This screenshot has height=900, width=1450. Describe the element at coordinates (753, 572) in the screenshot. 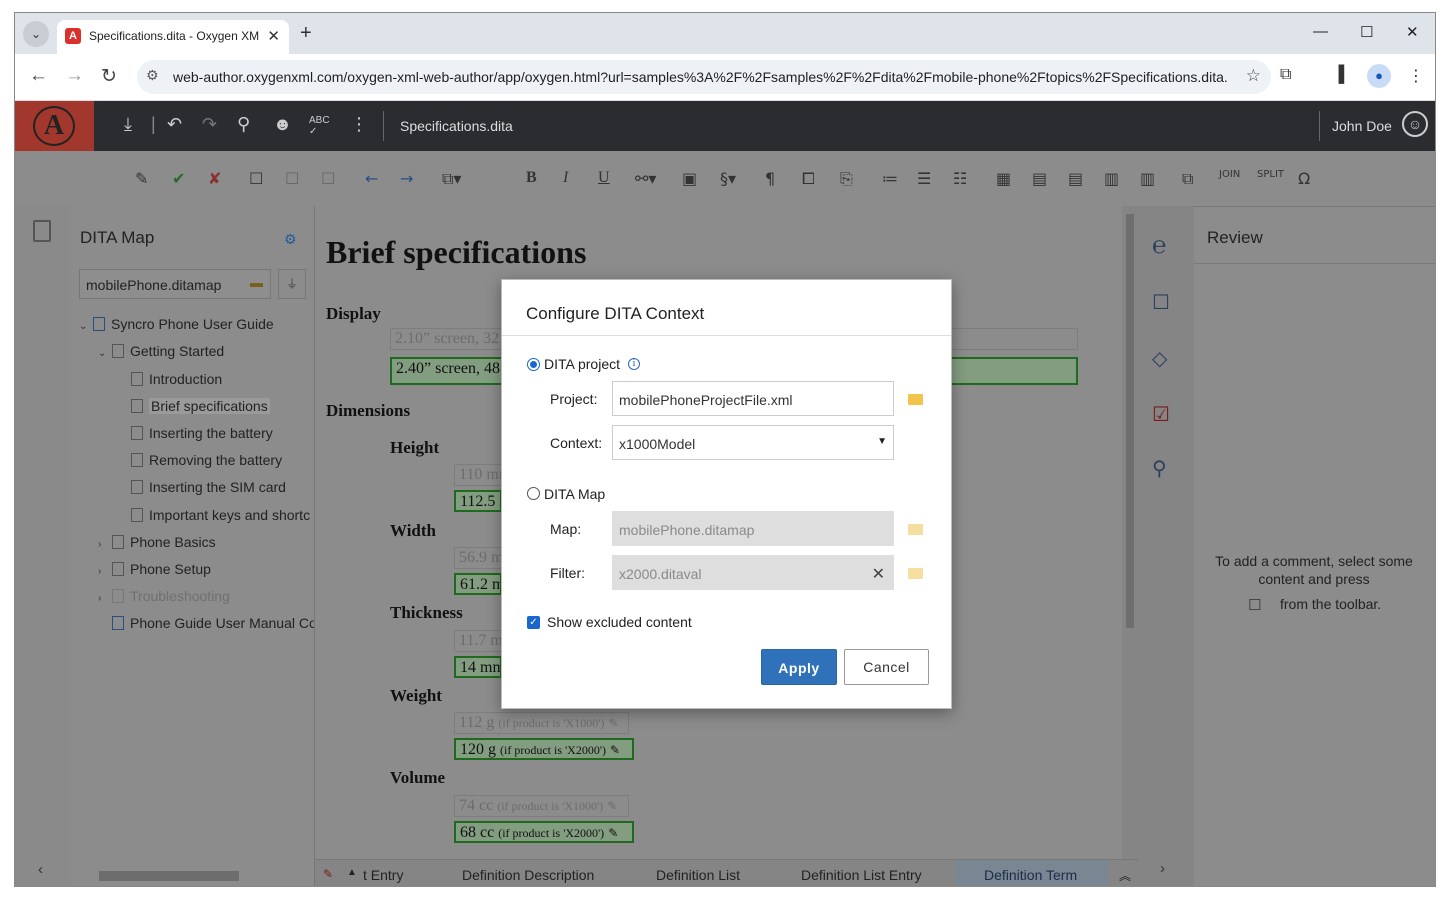

I see `filter-field: x2000.ditaval ✕` at that location.